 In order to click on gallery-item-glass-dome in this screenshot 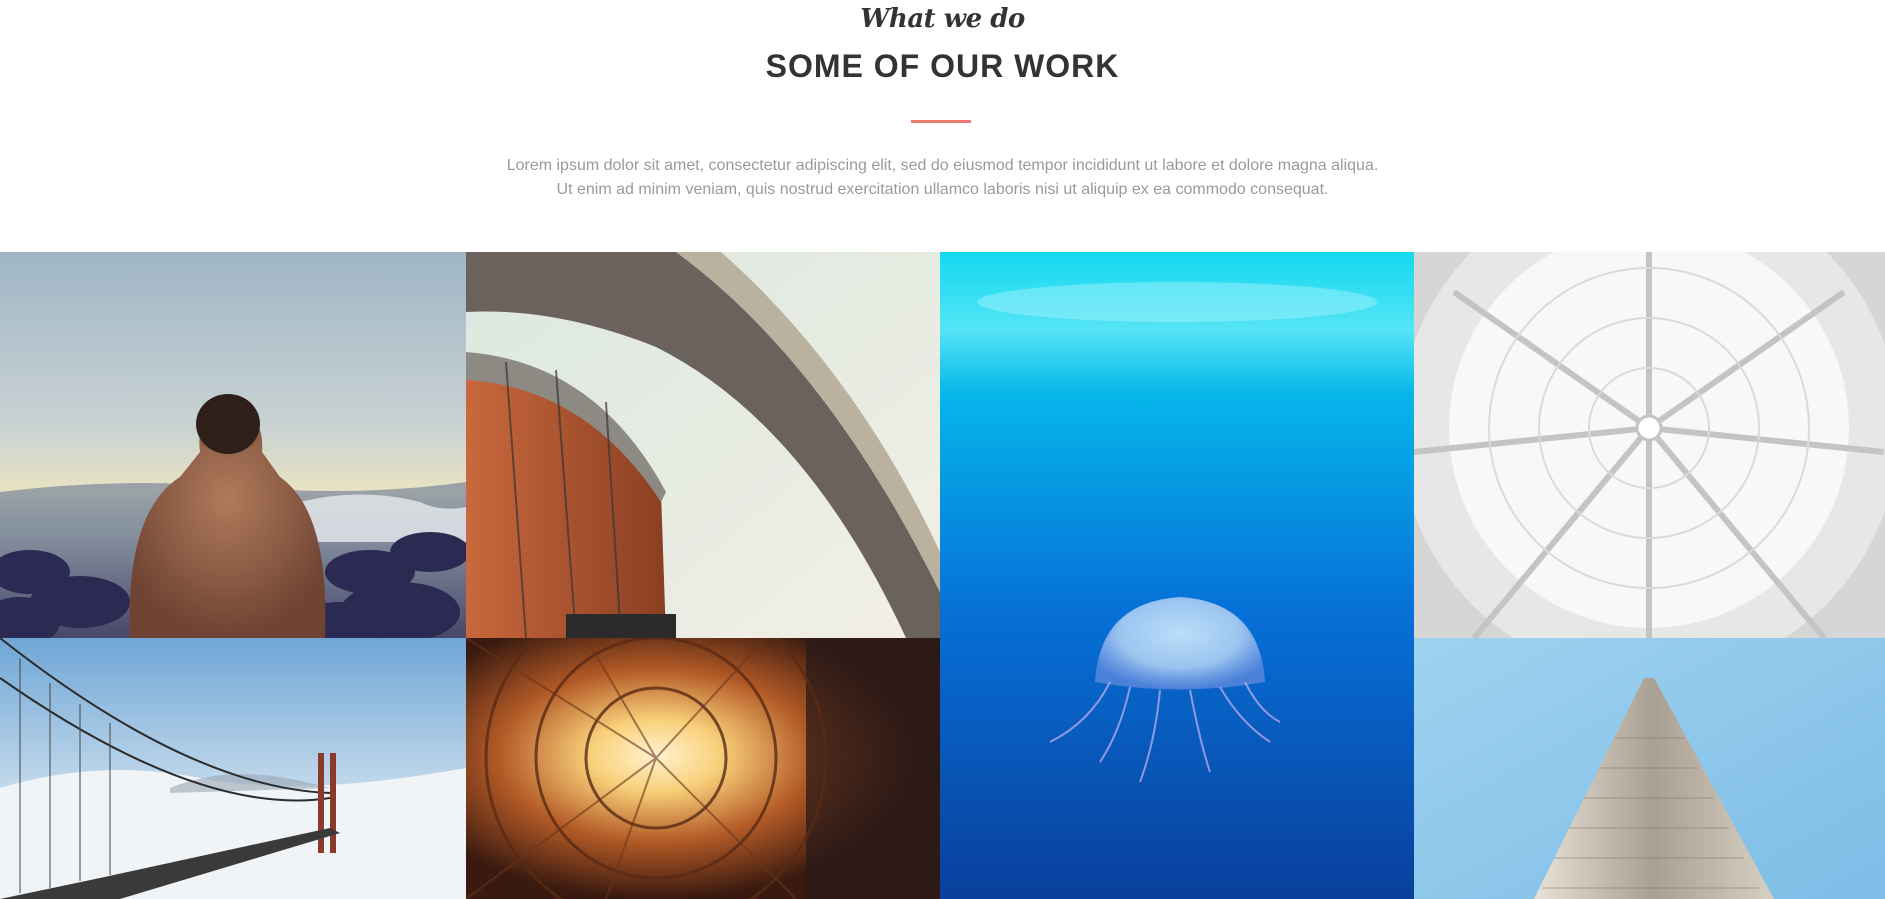, I will do `click(1649, 445)`.